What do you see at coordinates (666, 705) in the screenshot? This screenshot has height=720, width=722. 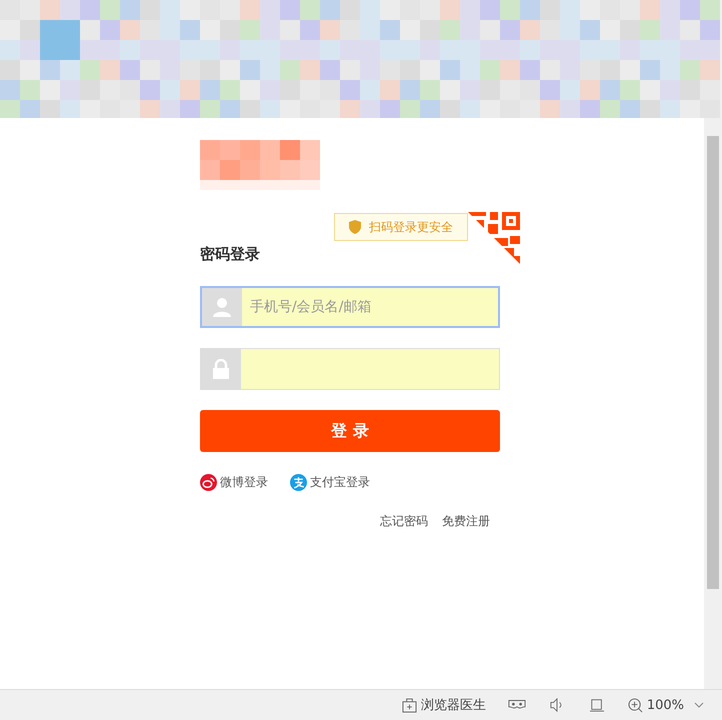 I see `zoom-button: 100%` at bounding box center [666, 705].